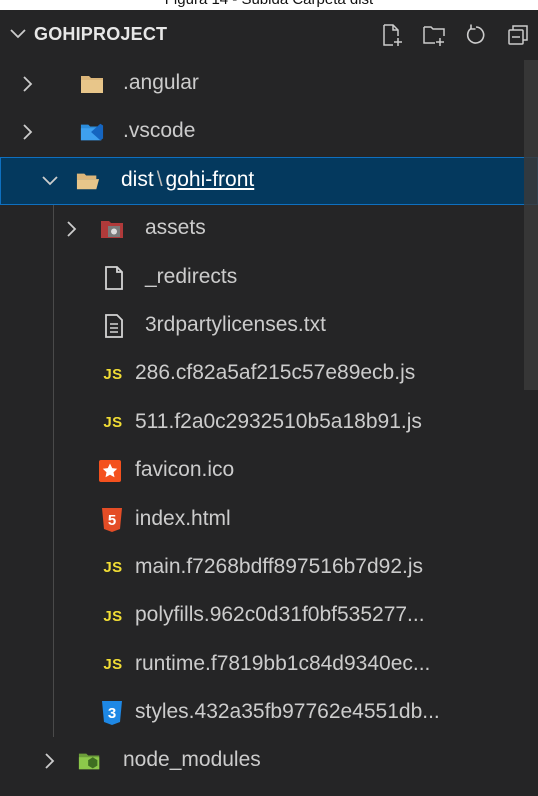  I want to click on document-caption: Figura 14 - Subida Carpeta dist, so click(269, 5).